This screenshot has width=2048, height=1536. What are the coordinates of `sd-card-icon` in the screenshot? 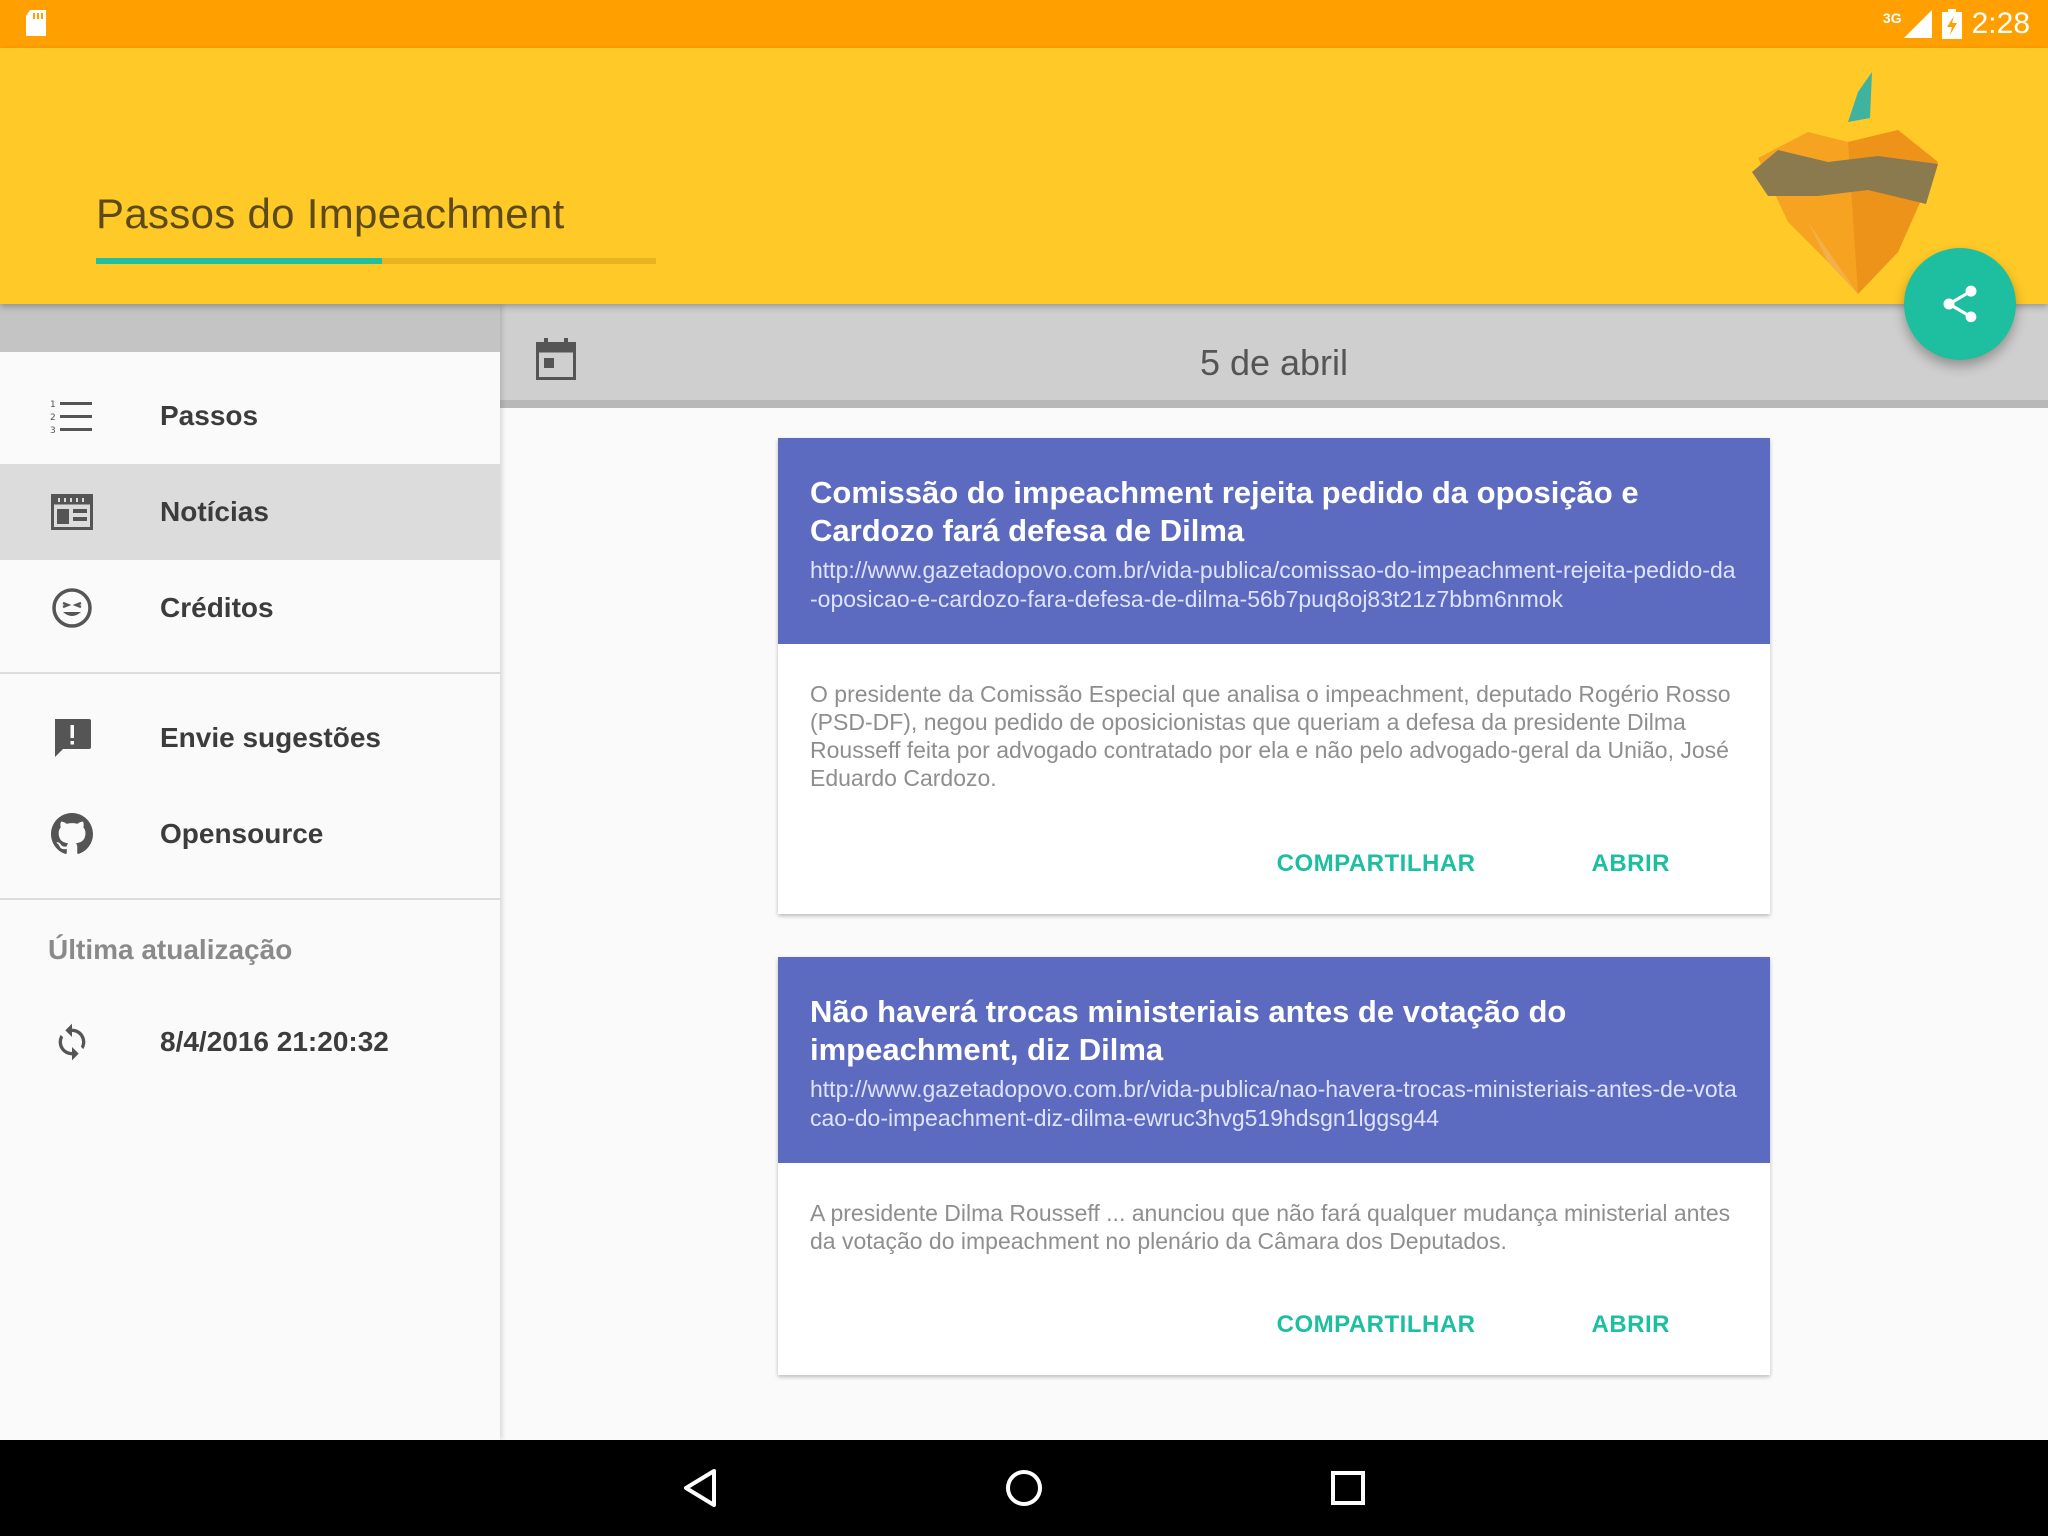 It's located at (36, 23).